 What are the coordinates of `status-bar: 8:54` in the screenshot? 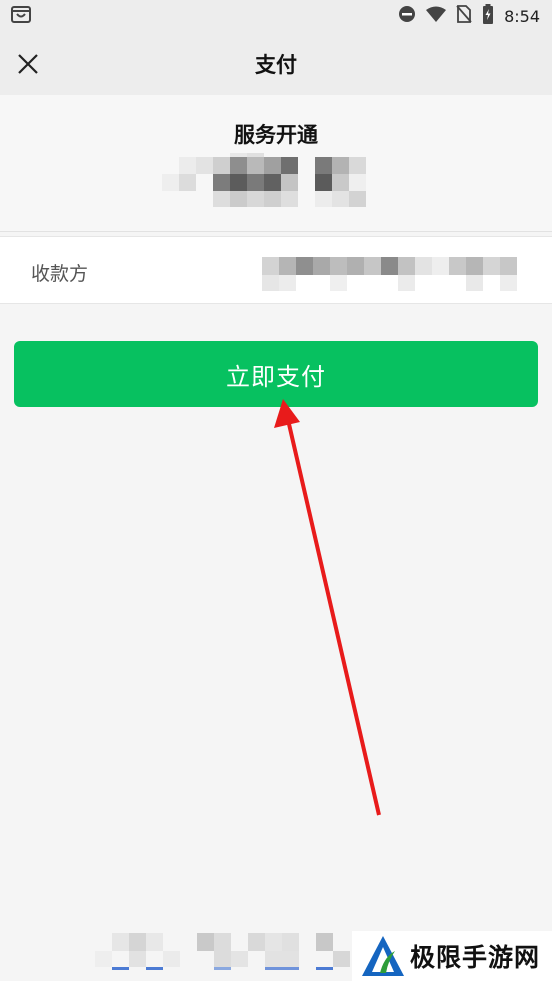 It's located at (276, 16).